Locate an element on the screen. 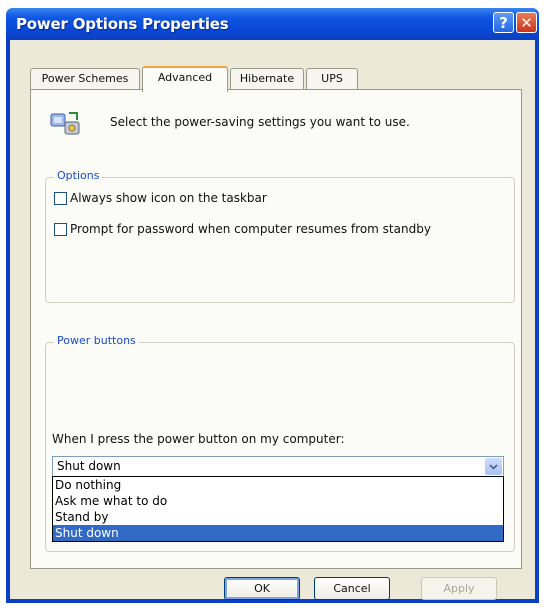 The width and height of the screenshot is (547, 609). option-stand-by: Stand by is located at coordinates (278, 517).